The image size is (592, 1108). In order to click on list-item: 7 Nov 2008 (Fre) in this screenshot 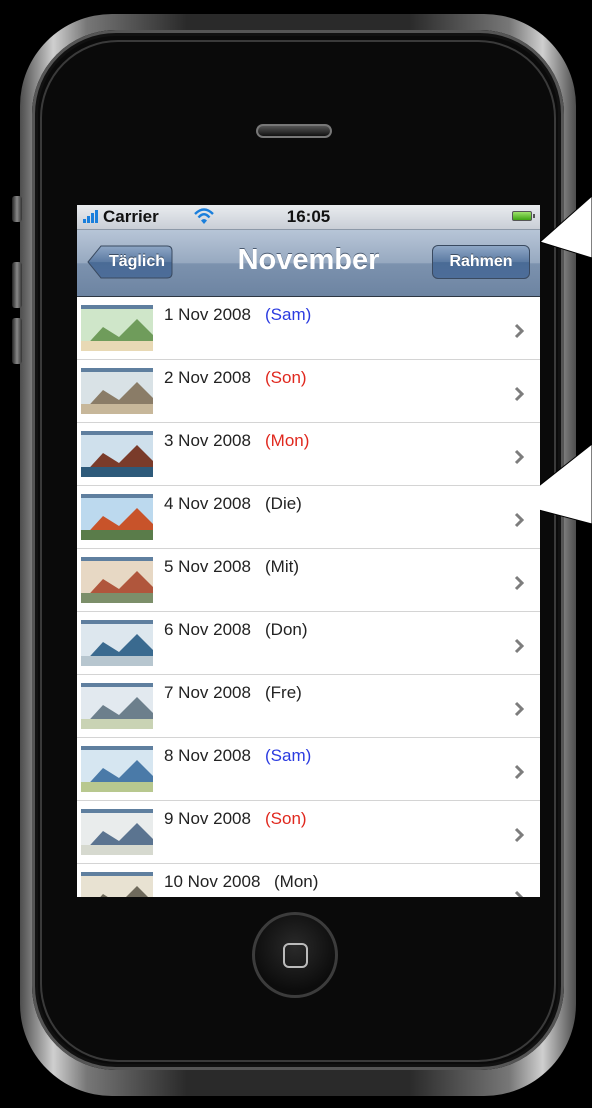, I will do `click(308, 706)`.